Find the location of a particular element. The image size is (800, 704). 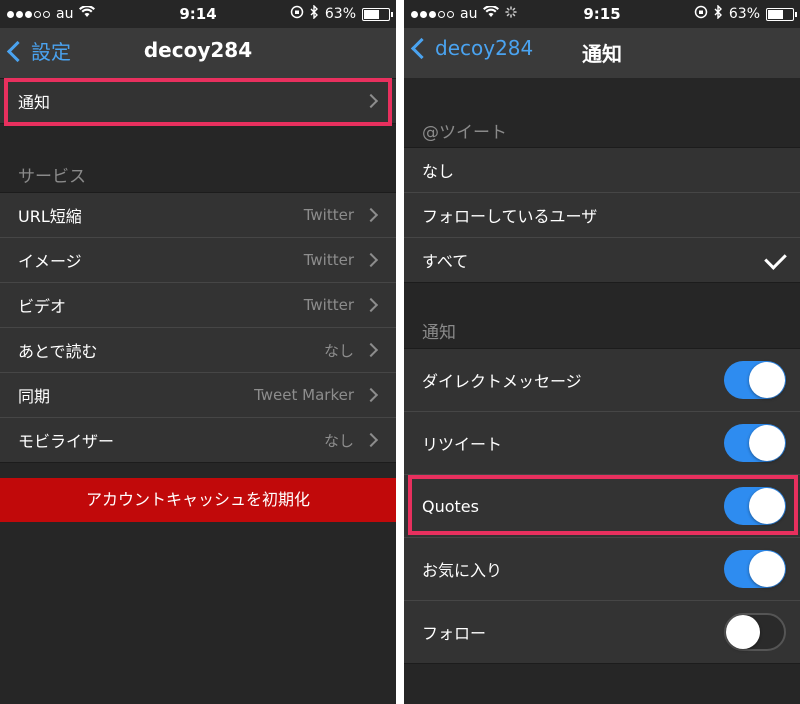

mention-option-following: フォローしているユーザ is located at coordinates (602, 215).